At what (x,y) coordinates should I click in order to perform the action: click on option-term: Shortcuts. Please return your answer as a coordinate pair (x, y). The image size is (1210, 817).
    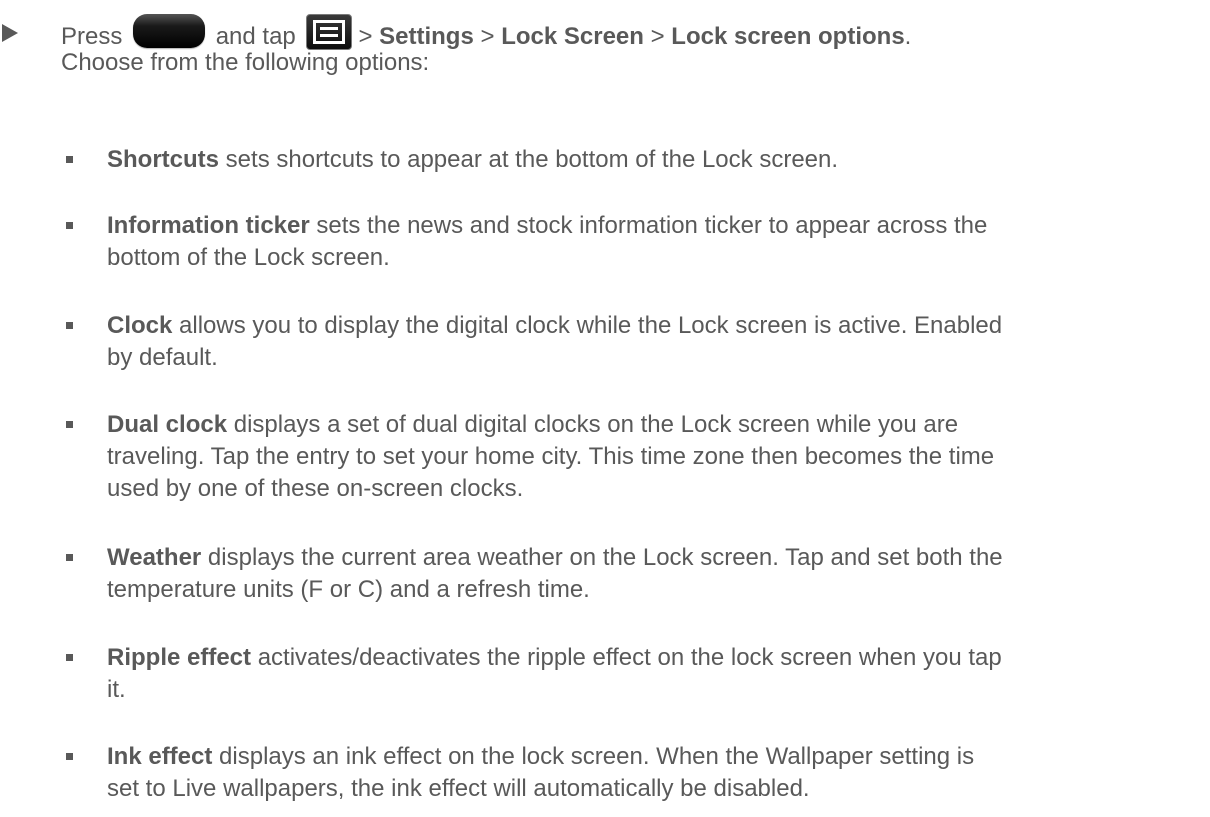
    Looking at the image, I should click on (163, 159).